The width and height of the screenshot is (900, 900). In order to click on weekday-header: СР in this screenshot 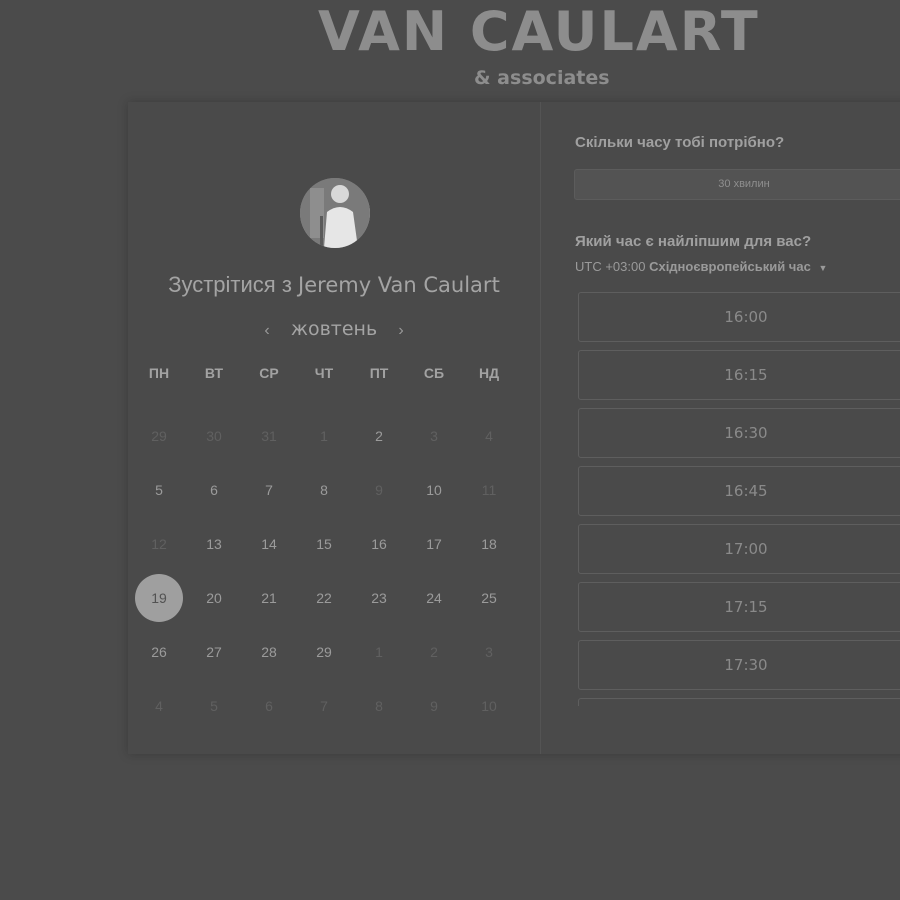, I will do `click(269, 373)`.